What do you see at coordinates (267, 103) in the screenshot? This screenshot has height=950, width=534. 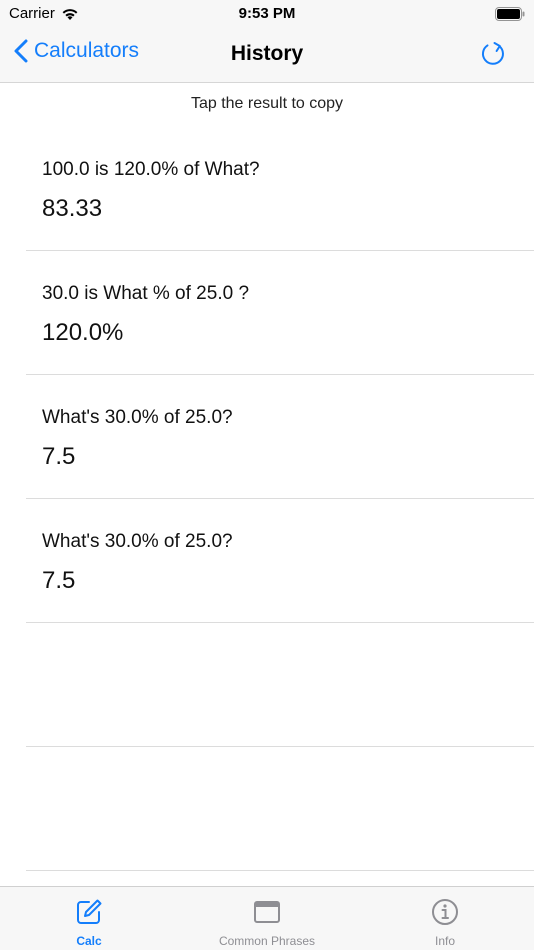 I see `copy-hint: Tap the result to copy` at bounding box center [267, 103].